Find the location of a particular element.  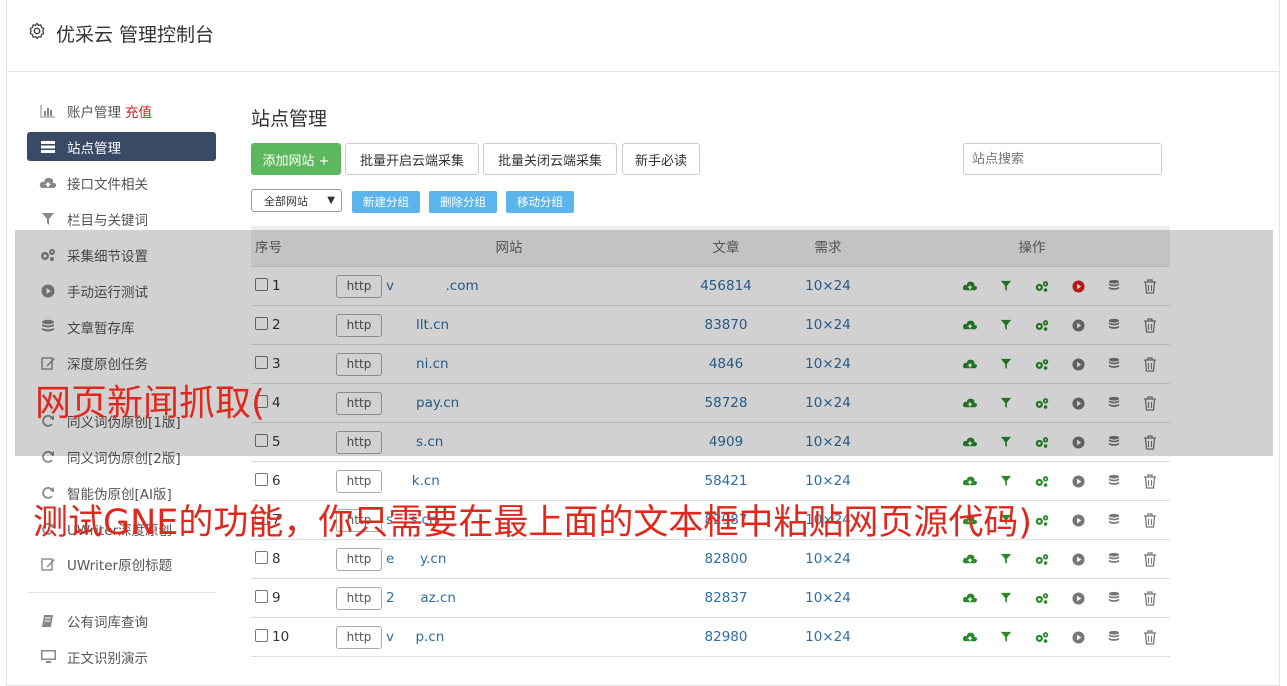

new-group-button: 新建分组 is located at coordinates (386, 202).